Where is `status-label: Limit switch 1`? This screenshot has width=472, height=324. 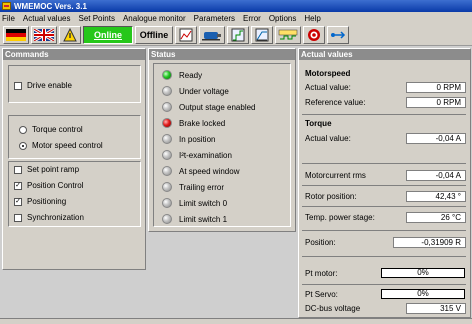 status-label: Limit switch 1 is located at coordinates (203, 219).